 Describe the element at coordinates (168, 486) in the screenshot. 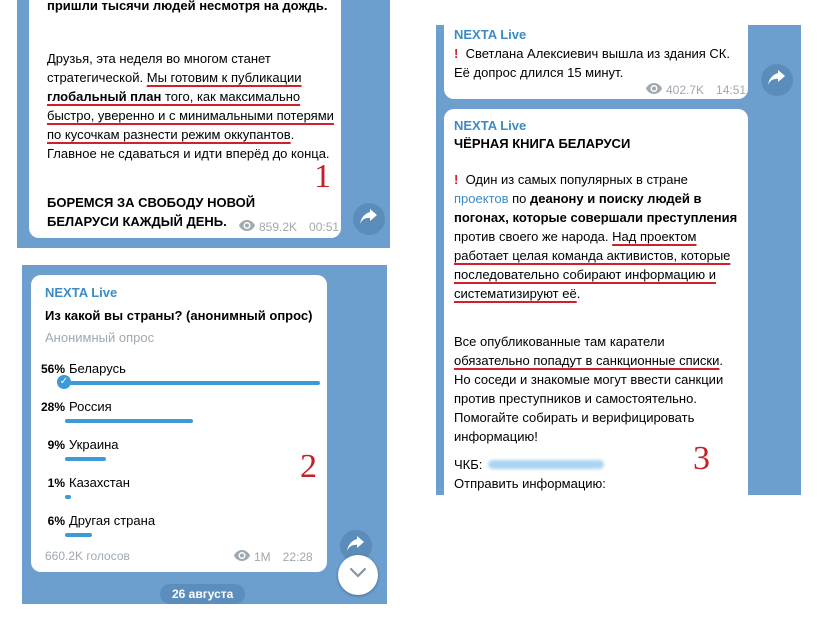

I see `poll-option: 1% Казахстан` at that location.